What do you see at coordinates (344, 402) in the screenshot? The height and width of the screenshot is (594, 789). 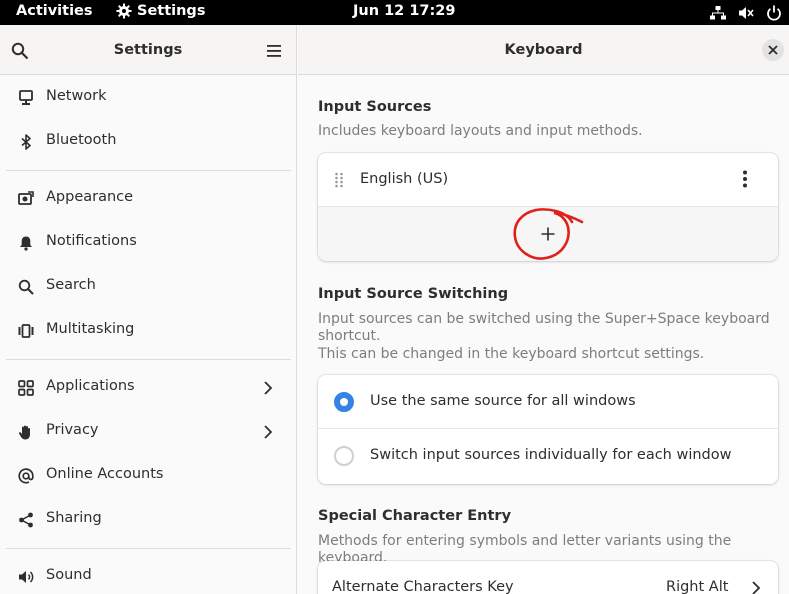 I see `radio-button-selected` at bounding box center [344, 402].